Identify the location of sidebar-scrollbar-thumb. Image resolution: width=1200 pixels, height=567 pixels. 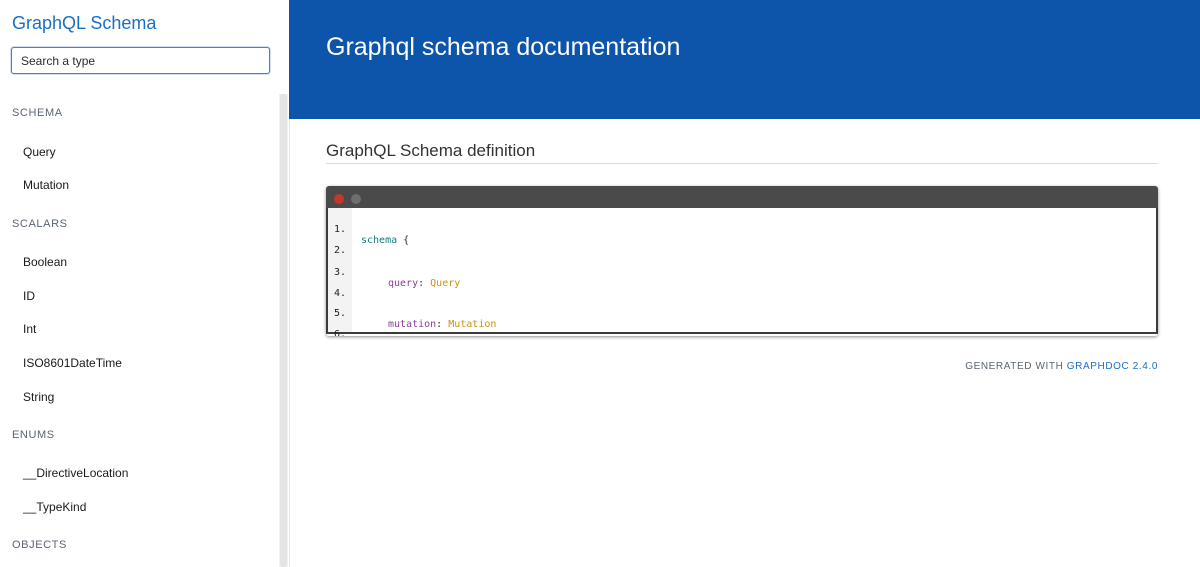
(283, 330).